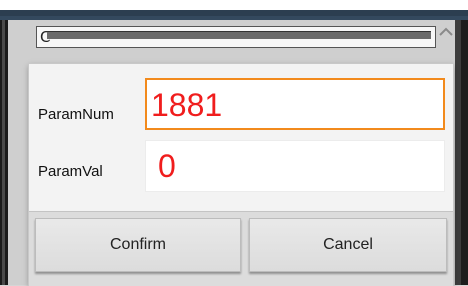  What do you see at coordinates (234, 15) in the screenshot?
I see `app-toolbar` at bounding box center [234, 15].